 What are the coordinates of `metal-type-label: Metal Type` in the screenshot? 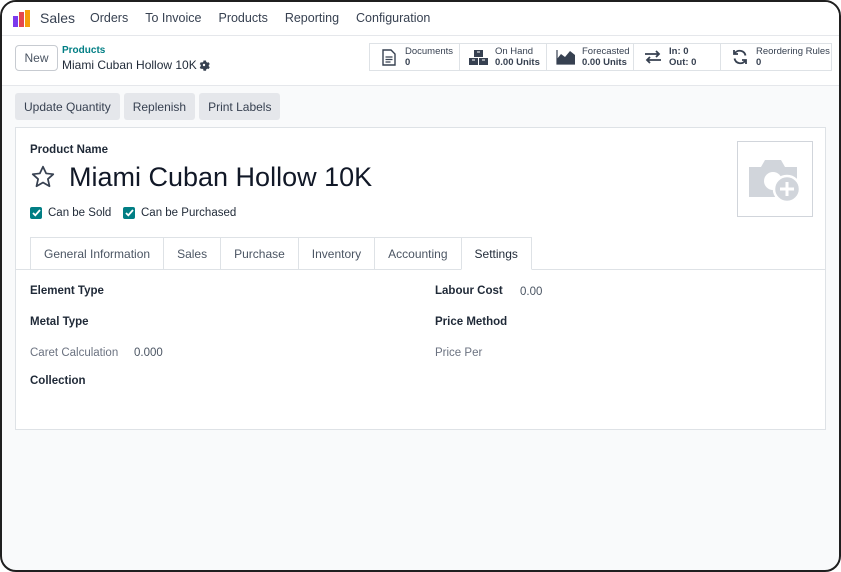 It's located at (59, 322).